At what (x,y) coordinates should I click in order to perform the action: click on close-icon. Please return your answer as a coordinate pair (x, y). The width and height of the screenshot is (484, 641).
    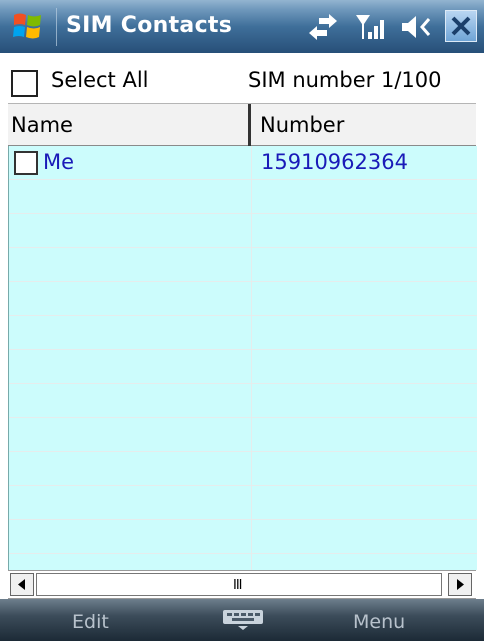
    Looking at the image, I should click on (461, 26).